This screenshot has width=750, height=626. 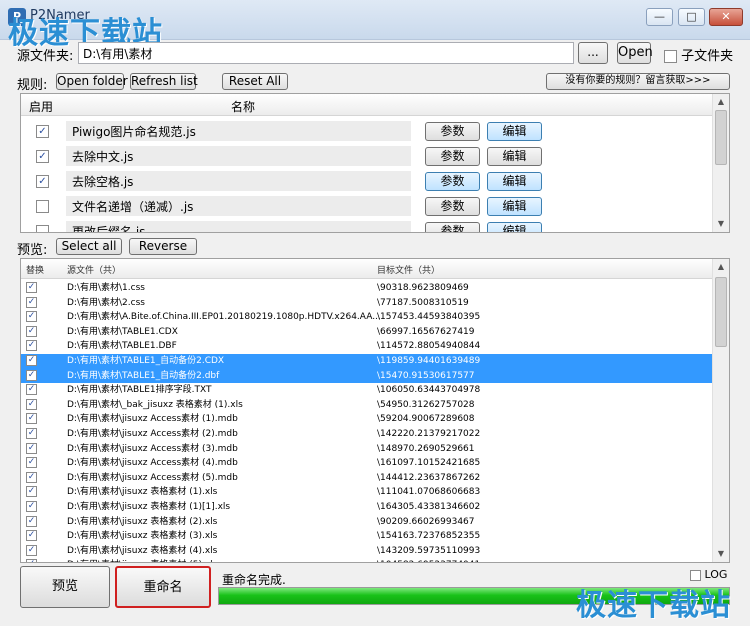 What do you see at coordinates (429, 492) in the screenshot?
I see `preview-row-target: \111041.07068606683` at bounding box center [429, 492].